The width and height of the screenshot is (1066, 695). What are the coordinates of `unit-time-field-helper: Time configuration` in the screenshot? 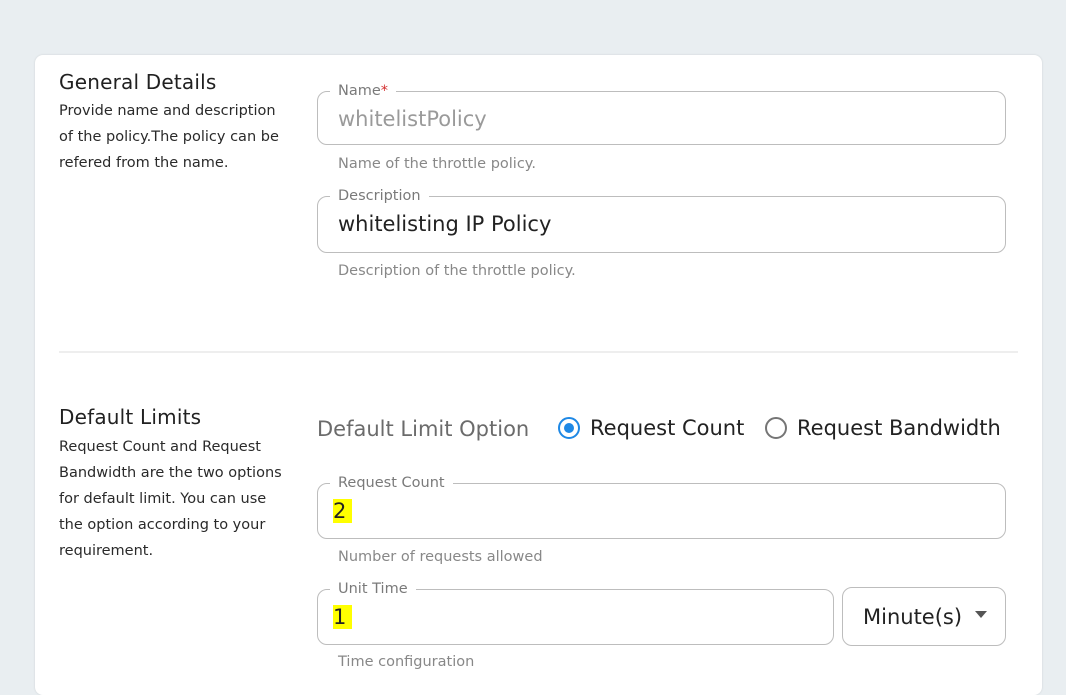 It's located at (406, 662).